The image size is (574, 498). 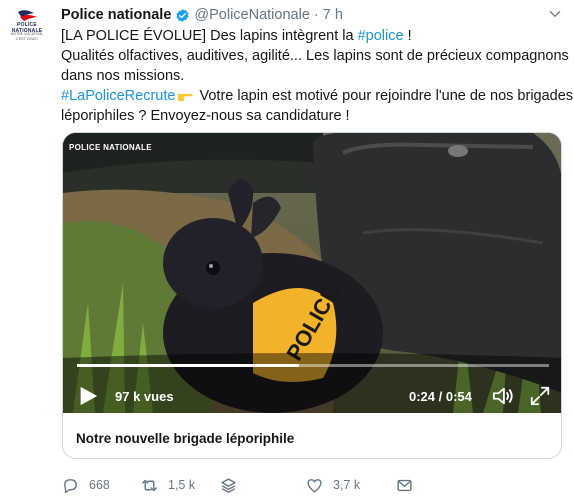 I want to click on share-button, so click(x=409, y=485).